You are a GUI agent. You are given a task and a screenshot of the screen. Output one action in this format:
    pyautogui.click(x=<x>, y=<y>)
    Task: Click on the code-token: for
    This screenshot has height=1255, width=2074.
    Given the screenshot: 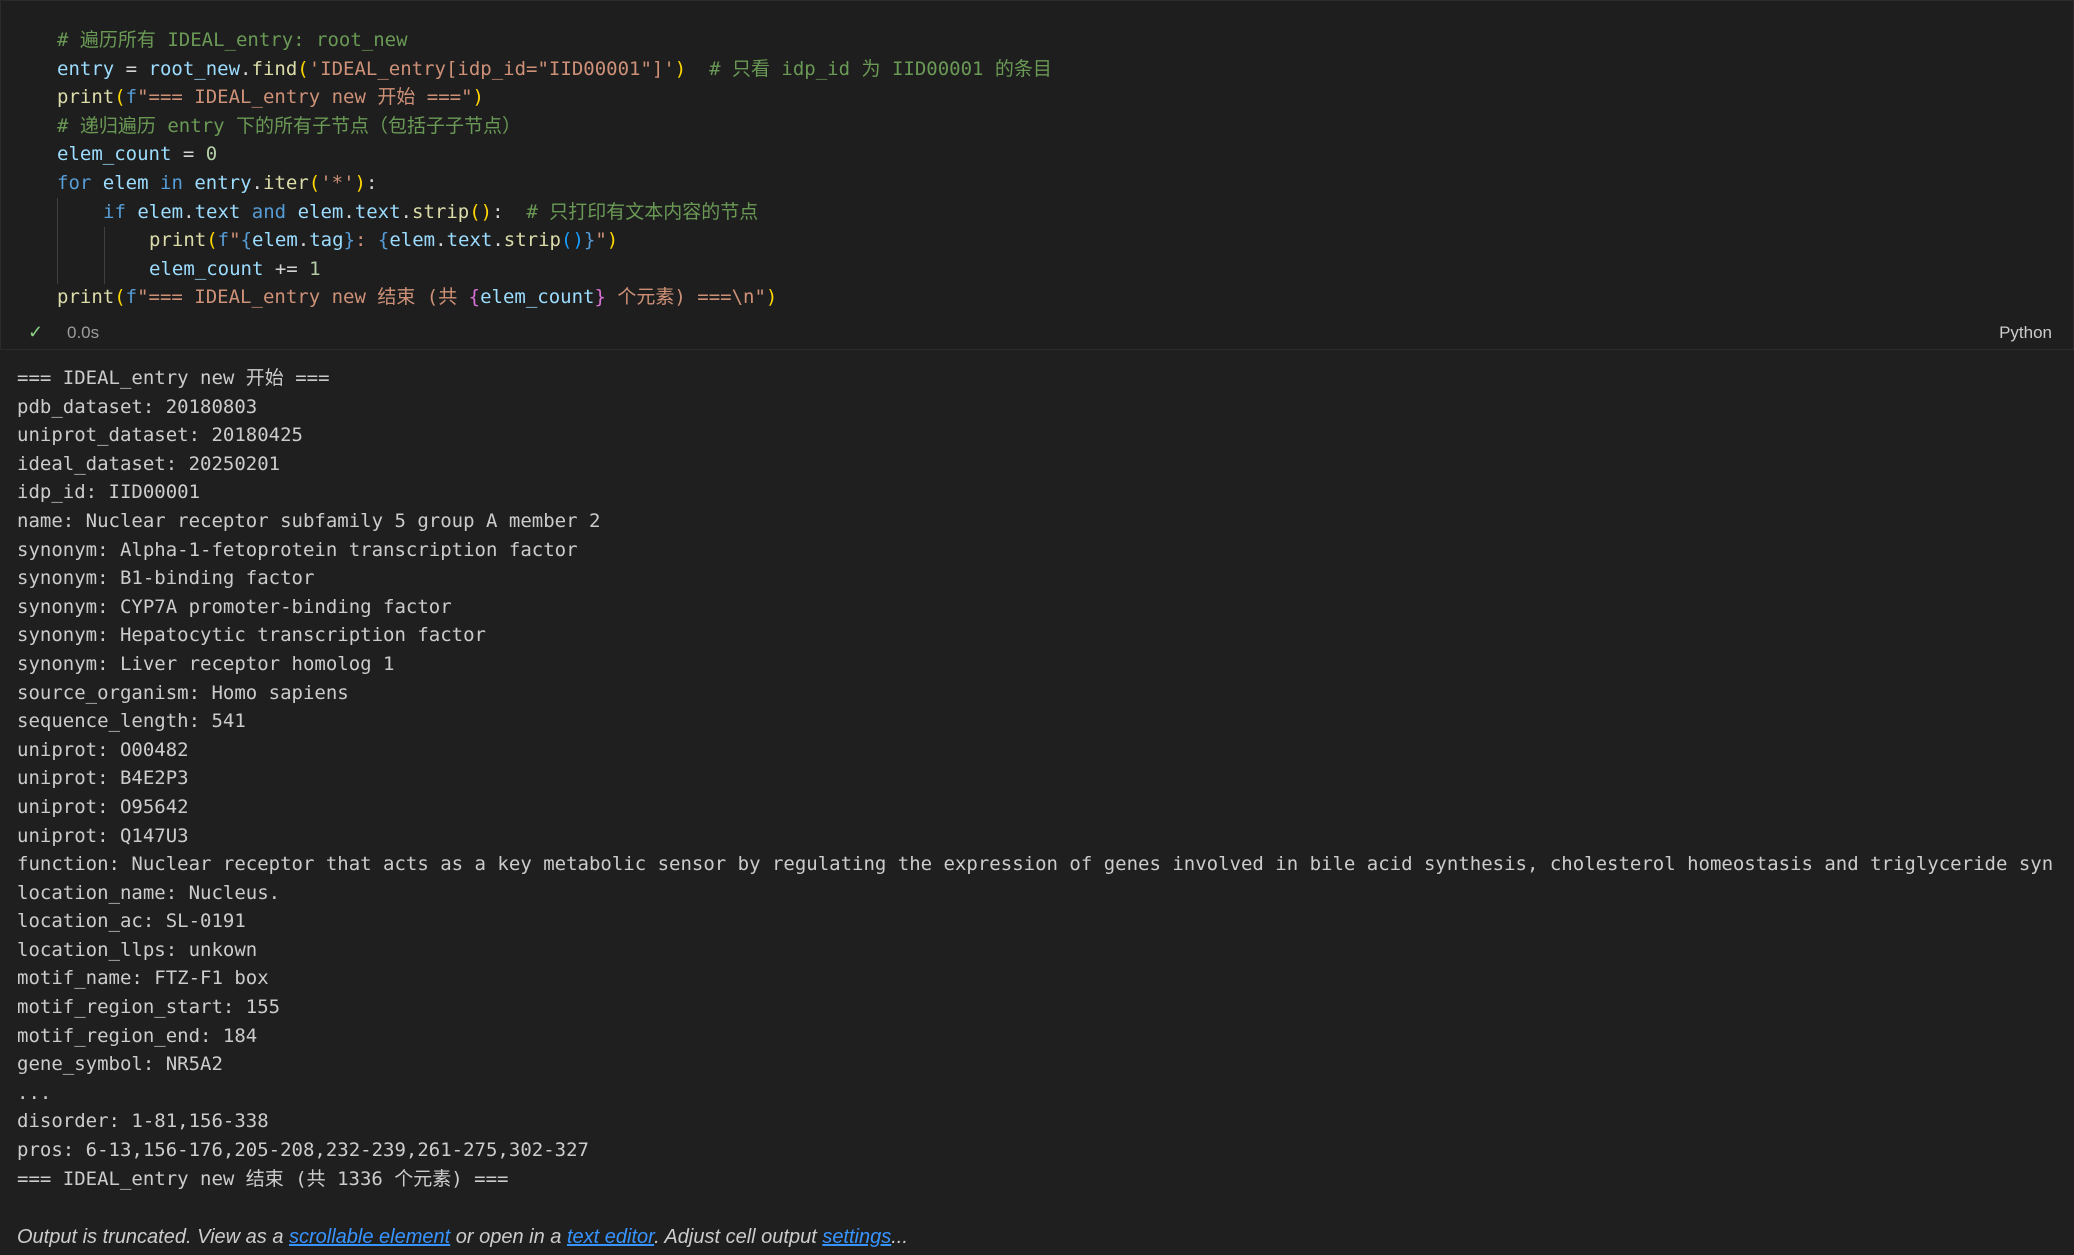 What is the action you would take?
    pyautogui.click(x=74, y=182)
    